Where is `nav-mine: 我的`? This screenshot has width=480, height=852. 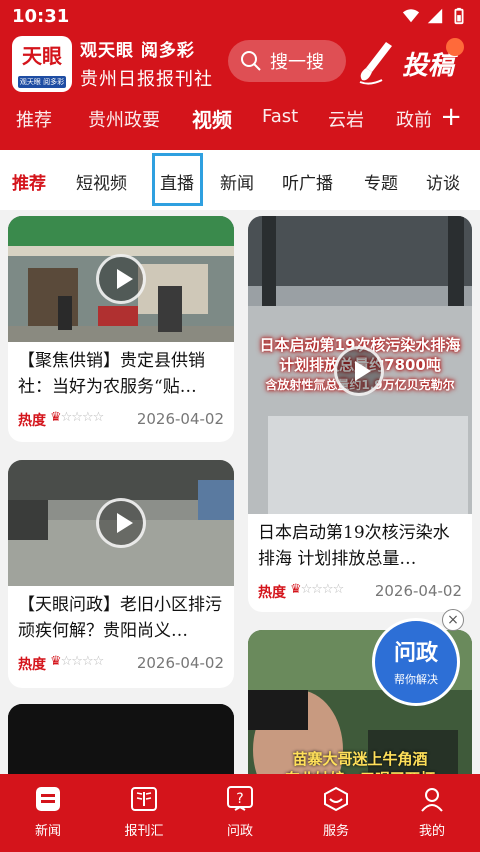
nav-mine: 我的 is located at coordinates (432, 811).